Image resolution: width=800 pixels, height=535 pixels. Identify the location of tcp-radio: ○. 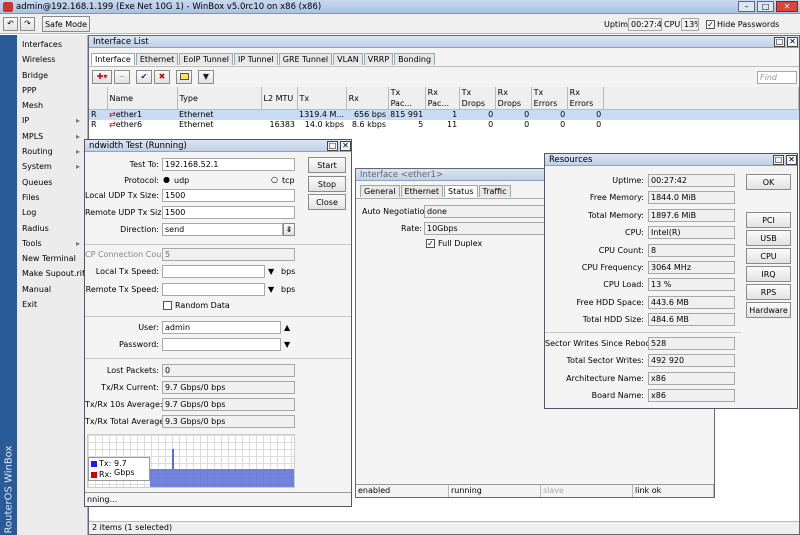
(274, 179).